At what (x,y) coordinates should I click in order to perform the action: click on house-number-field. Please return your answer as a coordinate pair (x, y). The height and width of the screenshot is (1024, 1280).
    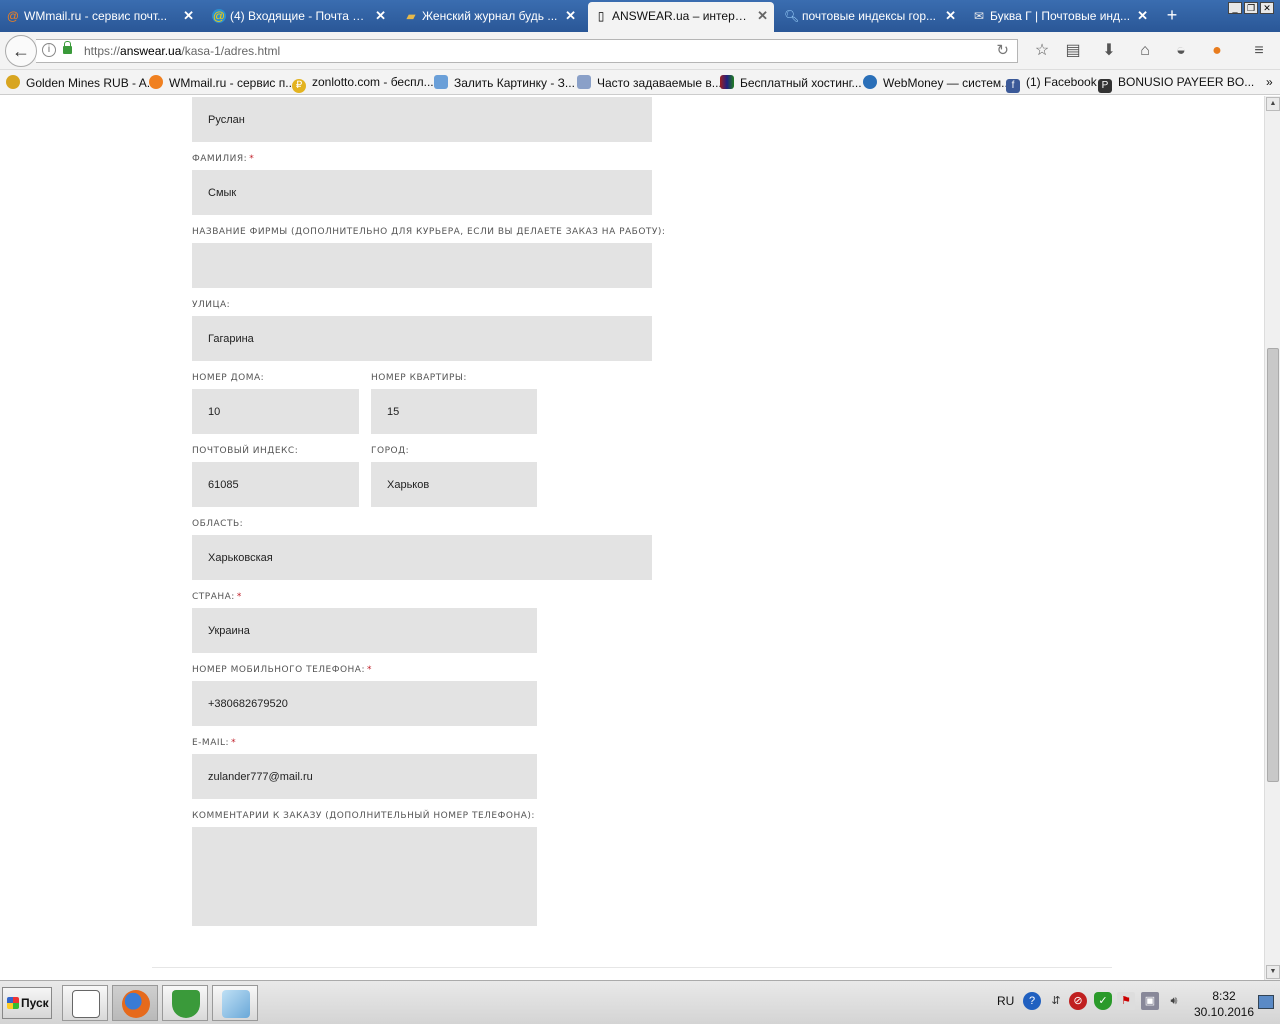
    Looking at the image, I should click on (275, 411).